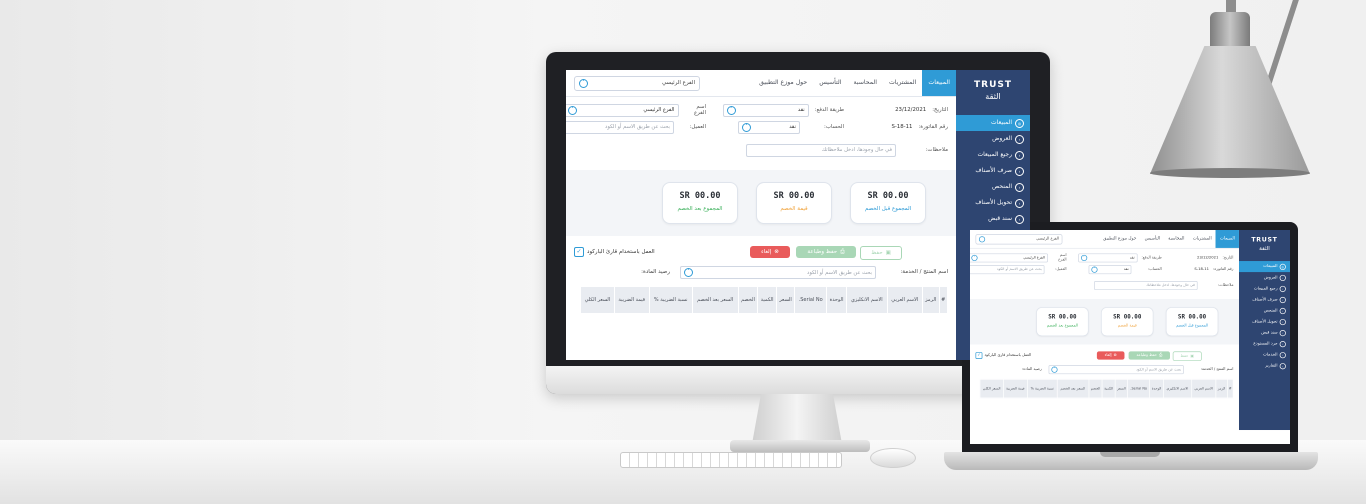 This screenshot has height=504, width=1366. What do you see at coordinates (811, 300) in the screenshot?
I see `column-header: Serial No.` at bounding box center [811, 300].